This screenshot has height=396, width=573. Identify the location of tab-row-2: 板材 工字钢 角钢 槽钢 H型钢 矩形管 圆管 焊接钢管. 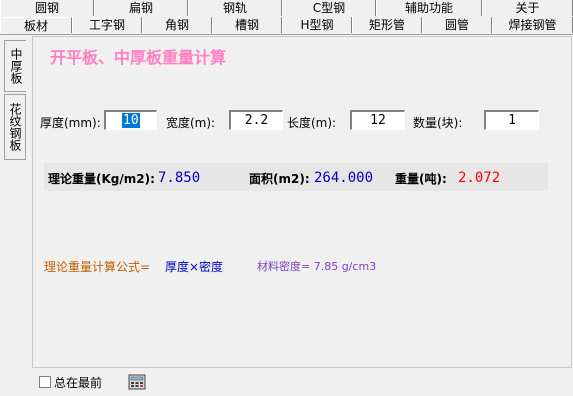
(286, 25).